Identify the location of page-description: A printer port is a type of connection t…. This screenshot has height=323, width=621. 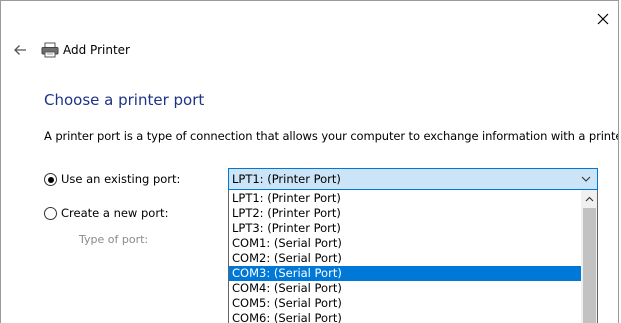
(331, 136).